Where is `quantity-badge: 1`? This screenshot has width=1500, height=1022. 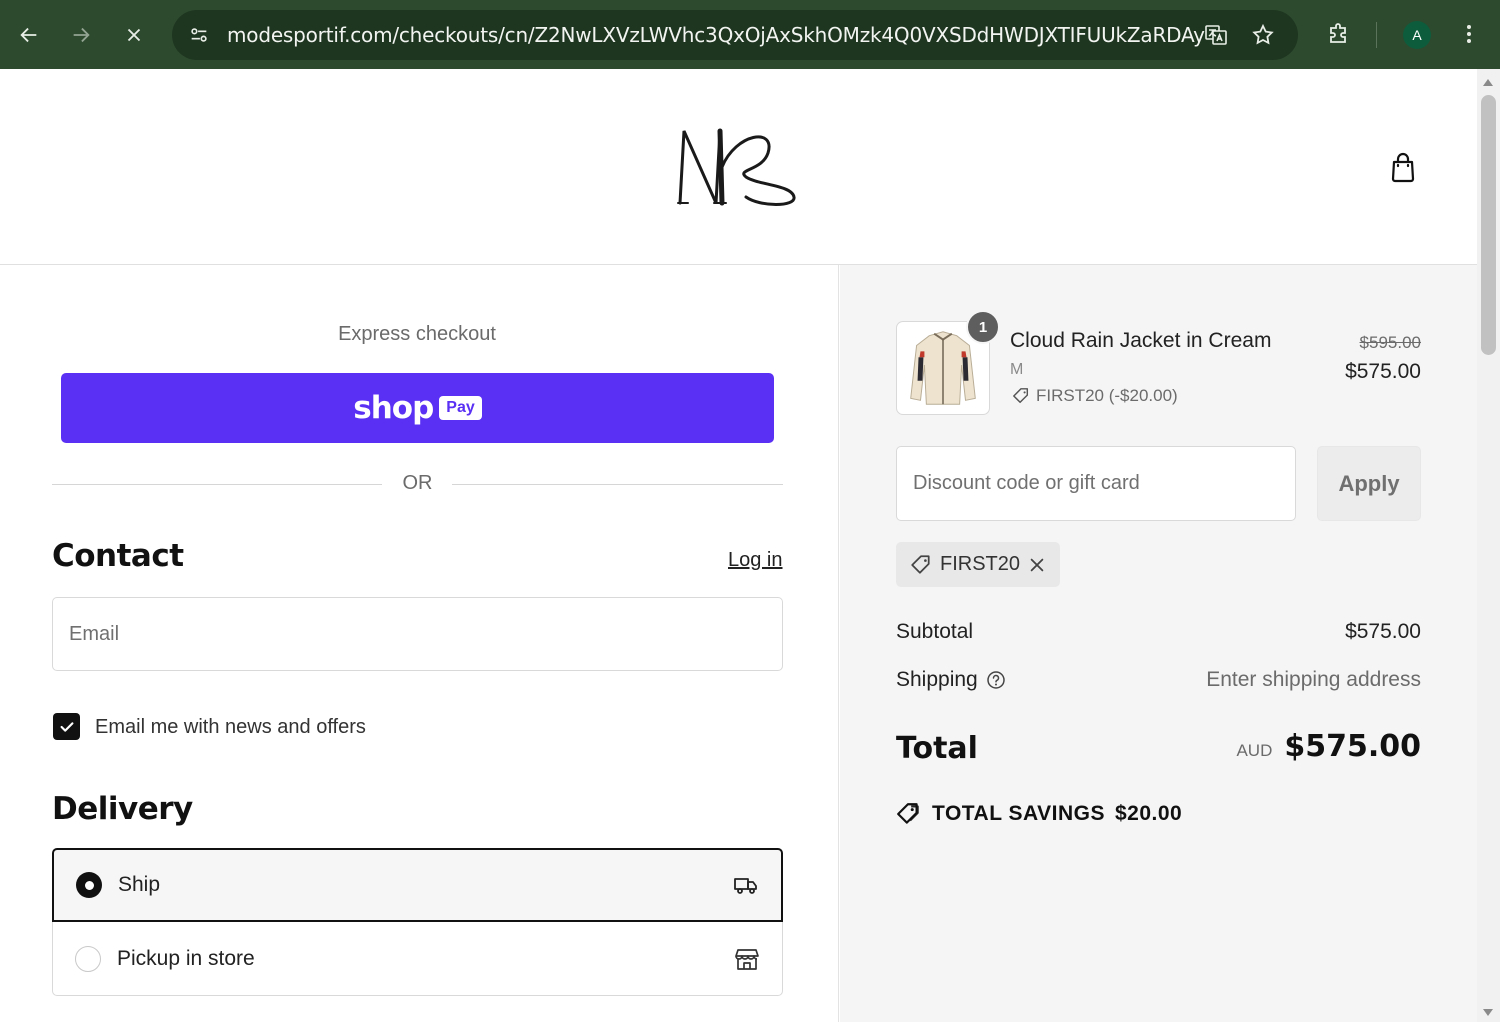 quantity-badge: 1 is located at coordinates (983, 327).